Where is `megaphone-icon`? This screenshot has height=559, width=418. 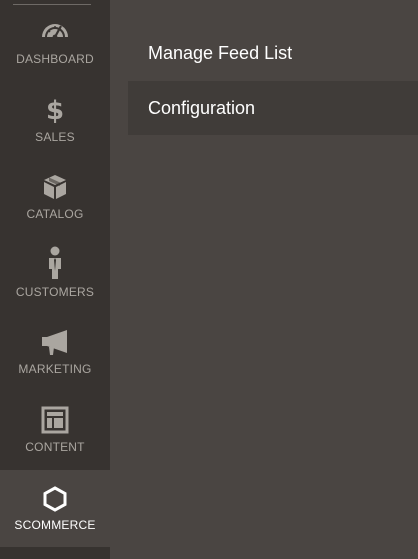
megaphone-icon is located at coordinates (55, 342).